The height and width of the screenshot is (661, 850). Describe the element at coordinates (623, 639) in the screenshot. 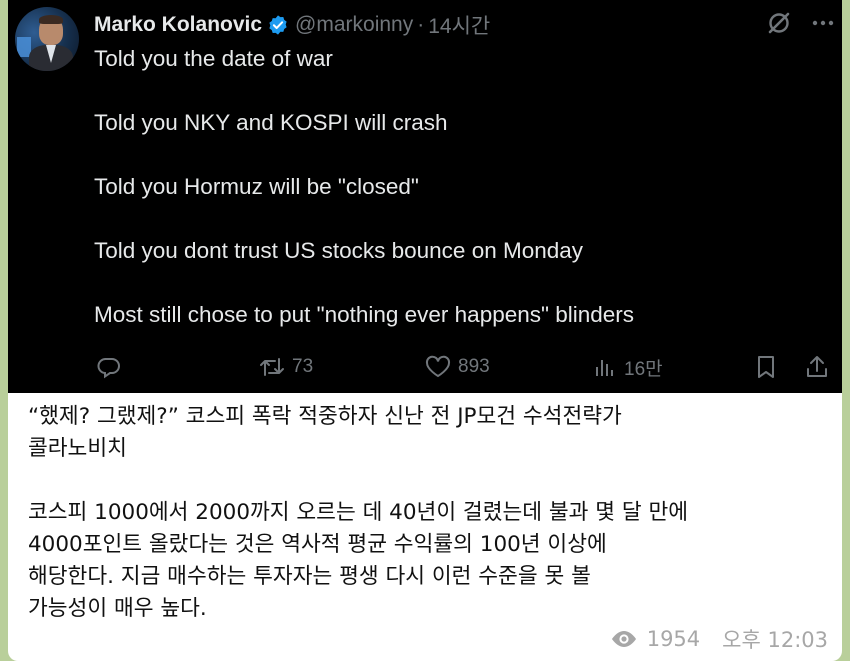

I see `eye-icon` at that location.